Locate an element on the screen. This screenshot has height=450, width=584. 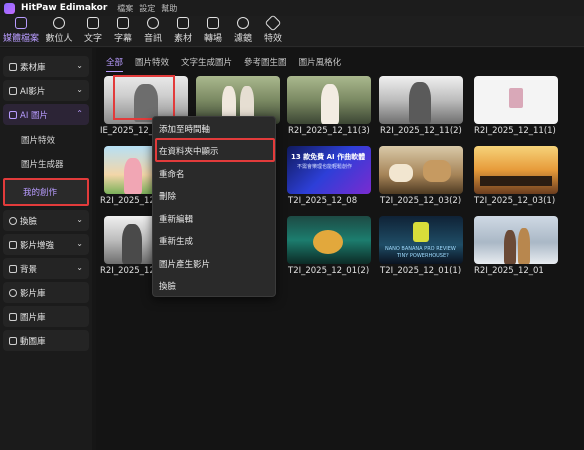
sidebar-item-video-enhance: 影片增強 ⌄ is located at coordinates (46, 244).